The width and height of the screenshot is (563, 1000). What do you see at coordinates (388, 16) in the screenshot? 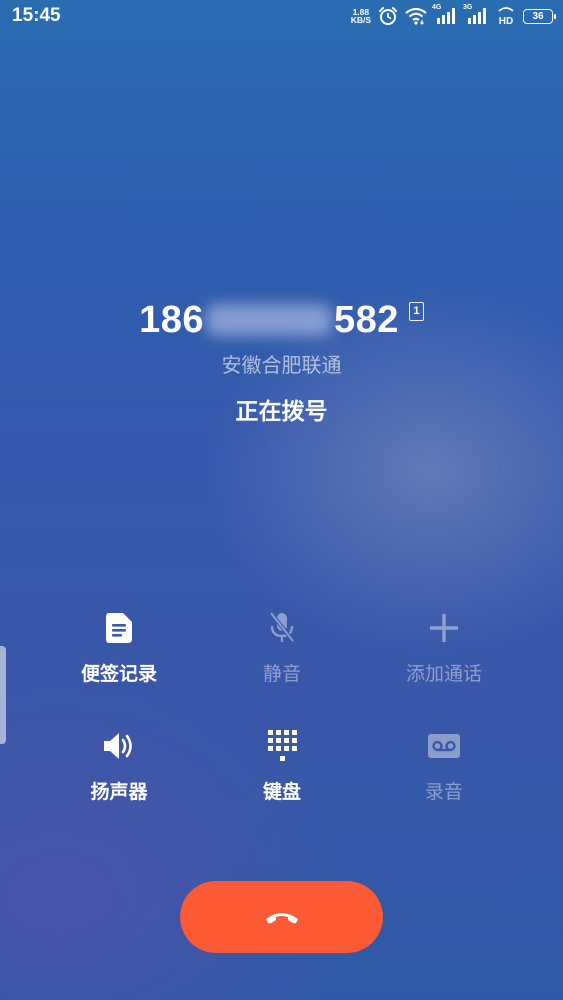
I see `alarm-clock-icon` at bounding box center [388, 16].